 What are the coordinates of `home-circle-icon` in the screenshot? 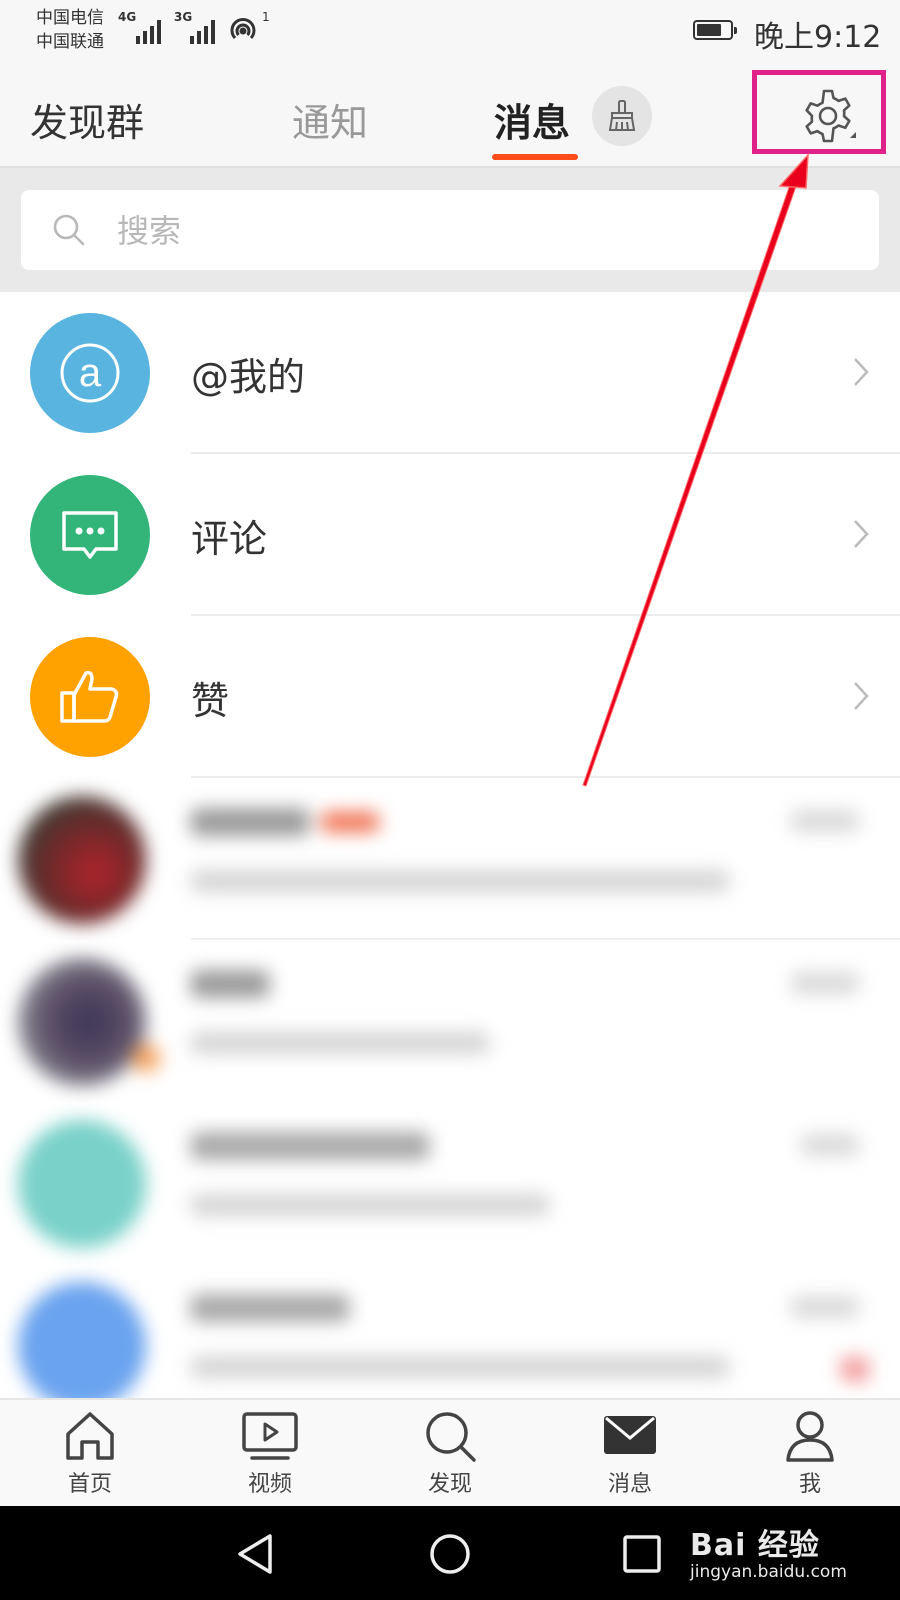 It's located at (450, 1554).